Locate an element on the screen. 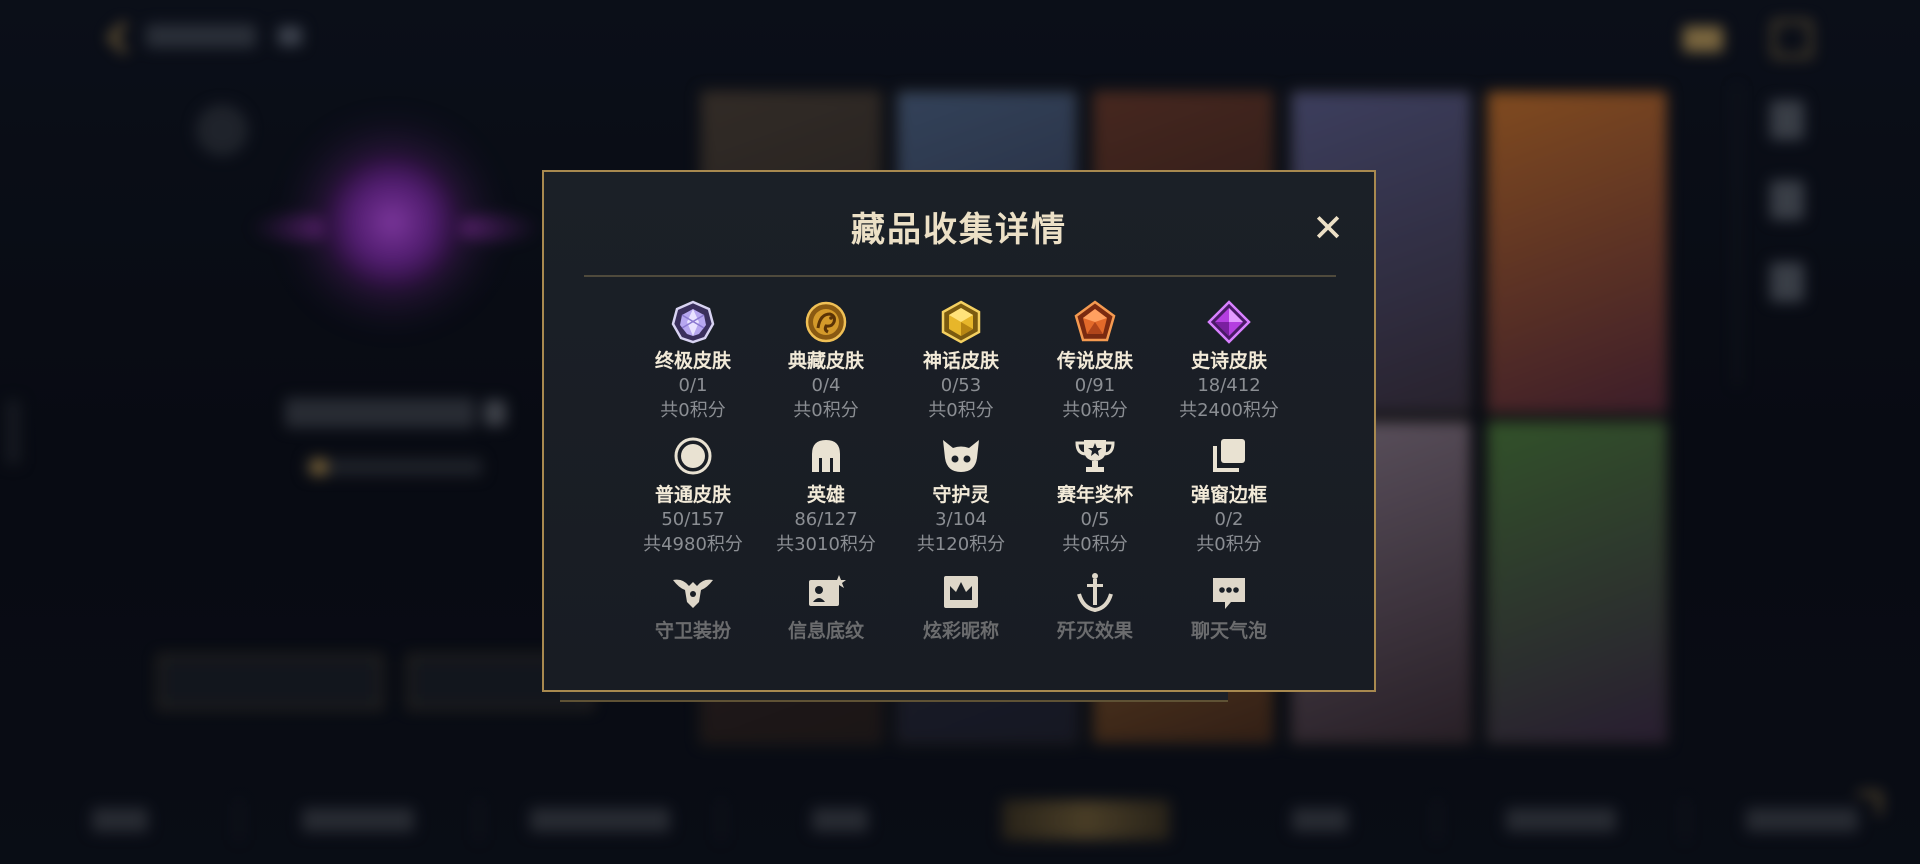 This screenshot has width=1920, height=864. category-label: 神话皮肤 is located at coordinates (960, 361).